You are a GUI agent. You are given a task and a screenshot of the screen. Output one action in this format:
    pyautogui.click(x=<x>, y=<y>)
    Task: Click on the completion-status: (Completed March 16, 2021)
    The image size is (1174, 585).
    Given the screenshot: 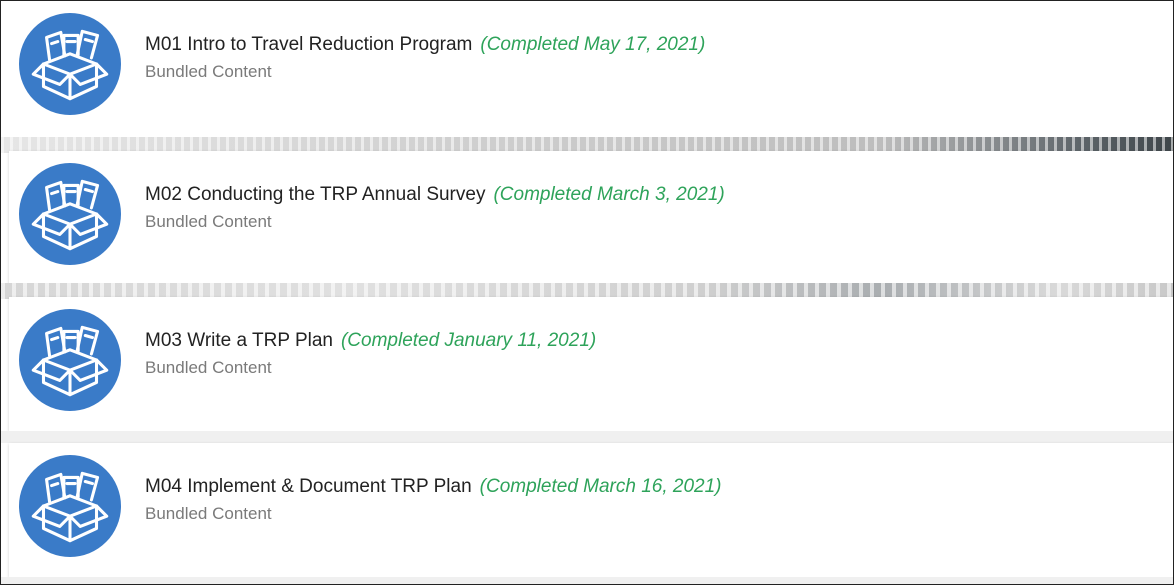 What is the action you would take?
    pyautogui.click(x=600, y=486)
    